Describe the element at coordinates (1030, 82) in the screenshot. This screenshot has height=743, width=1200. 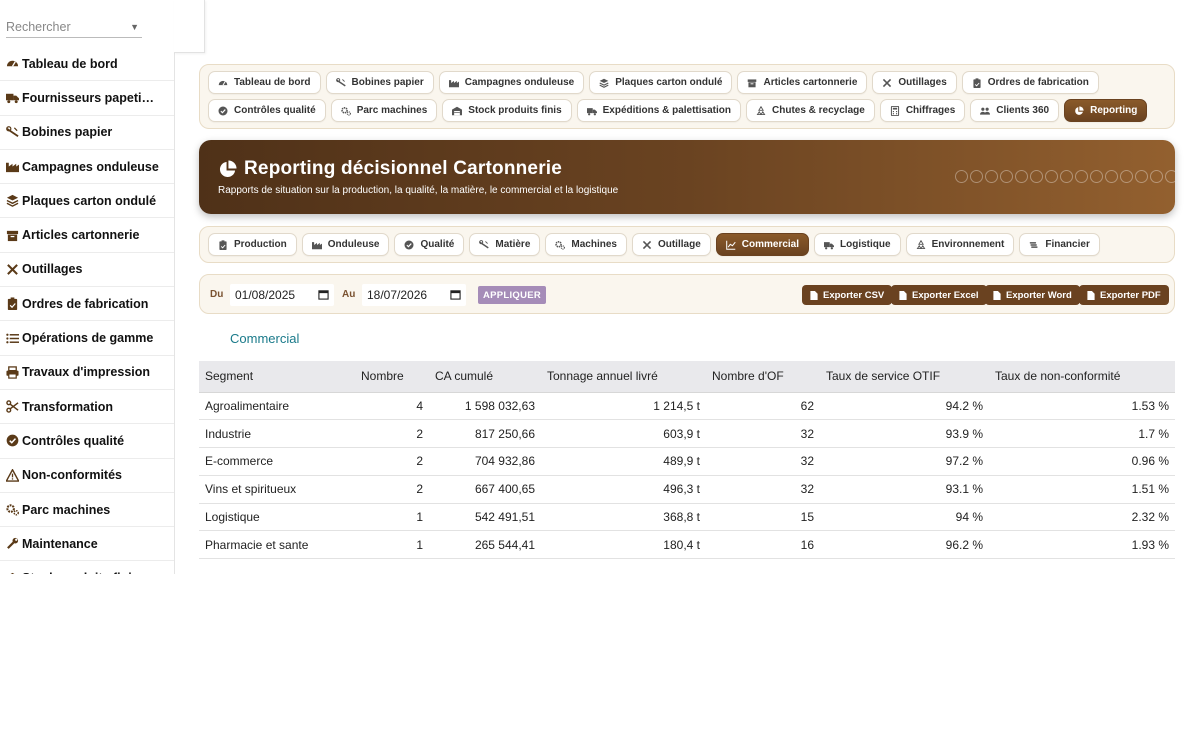
I see `nav-tab-ordres-de-fabrication: Ordres de fabrication` at that location.